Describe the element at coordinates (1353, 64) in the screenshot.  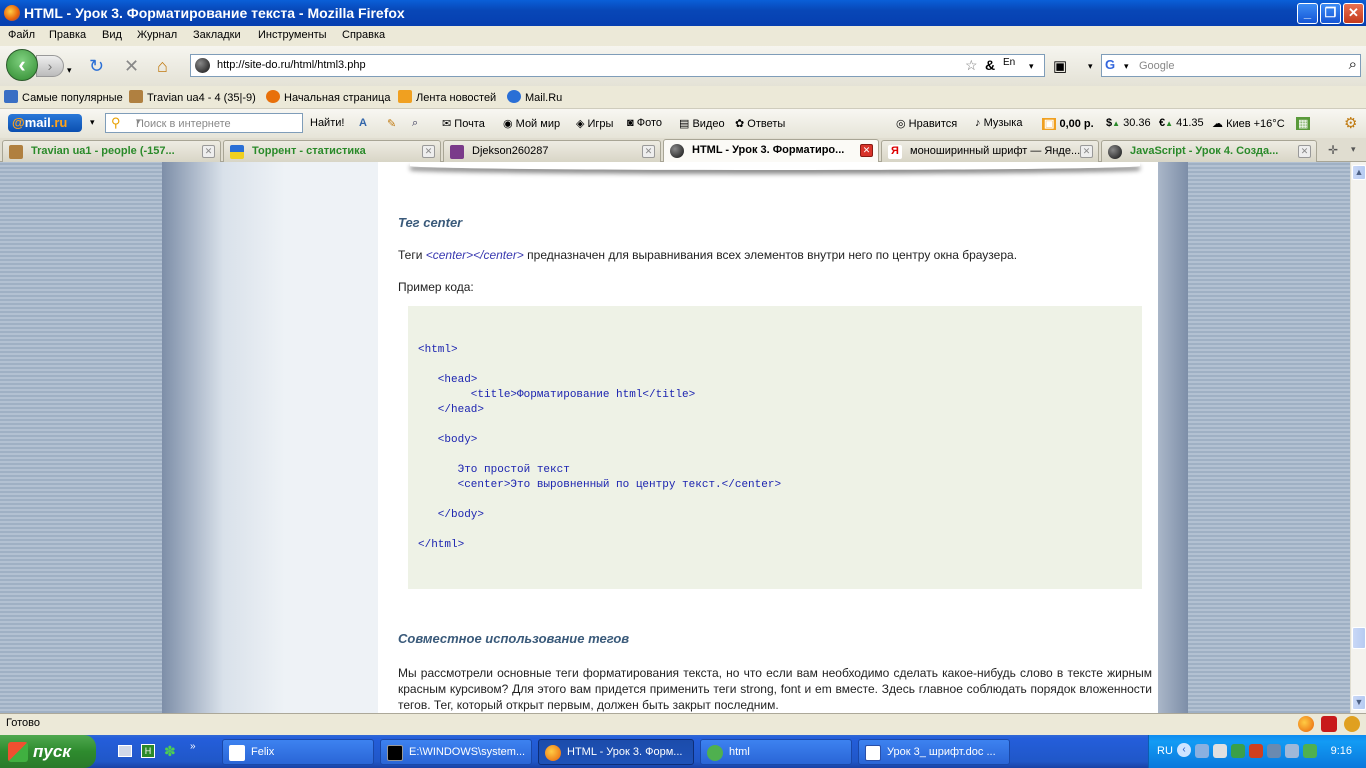
I see `search-icon: ⌕` at that location.